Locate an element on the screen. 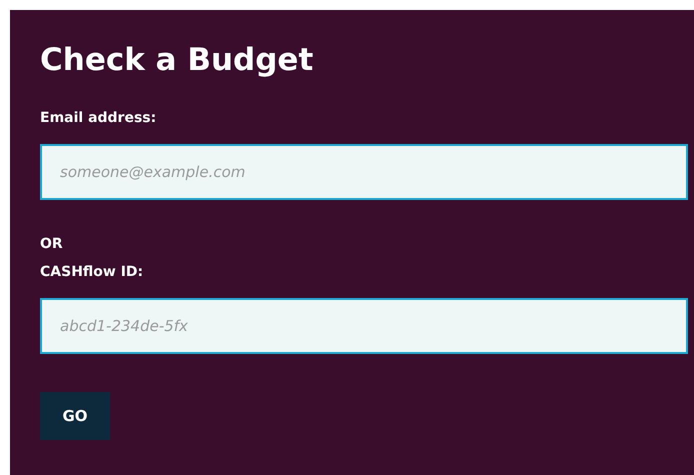 The height and width of the screenshot is (475, 694). input-field: abcd1-234de-5fx is located at coordinates (364, 326).